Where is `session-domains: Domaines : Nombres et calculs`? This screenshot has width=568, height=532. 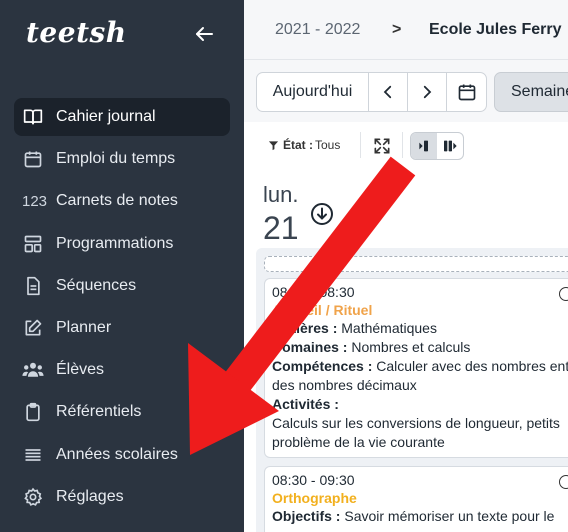 session-domains: Domaines : Nombres et calculs is located at coordinates (371, 347).